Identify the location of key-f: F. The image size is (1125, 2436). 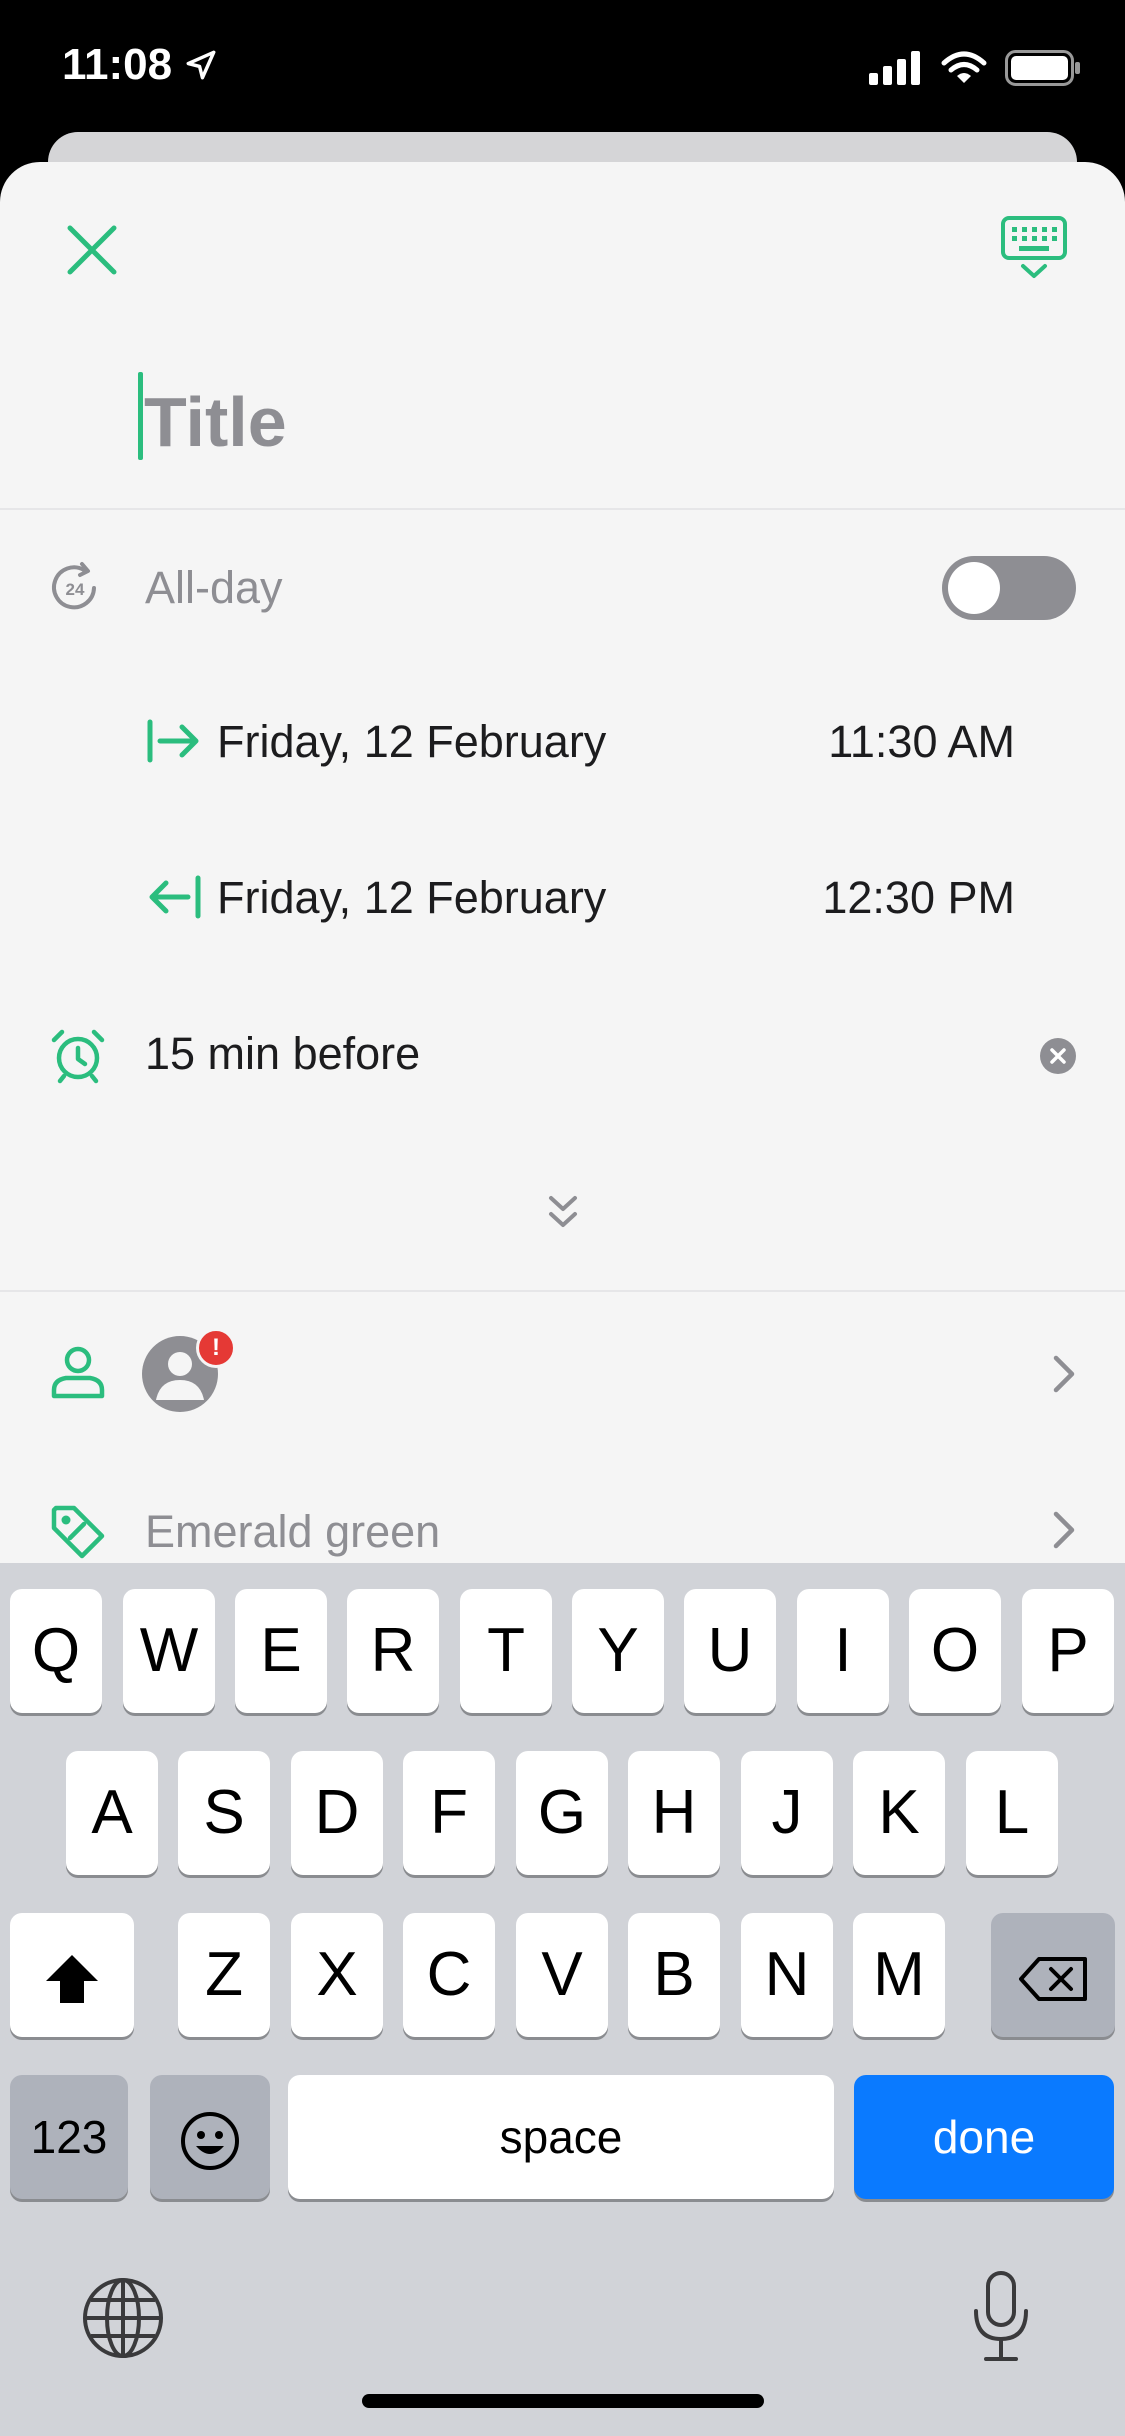
(449, 1813).